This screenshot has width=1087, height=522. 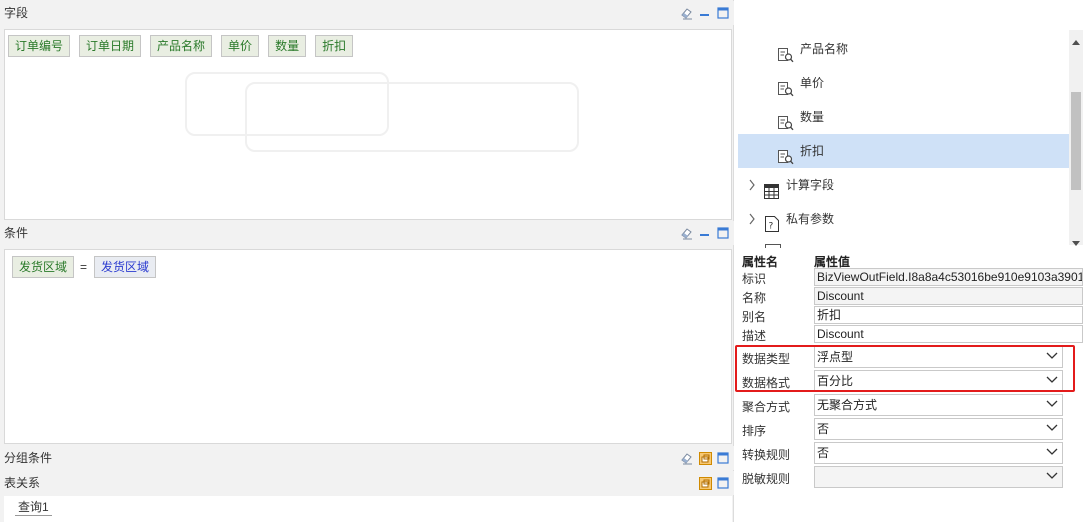 I want to click on relation-panel-title: 表关系, so click(x=22, y=483).